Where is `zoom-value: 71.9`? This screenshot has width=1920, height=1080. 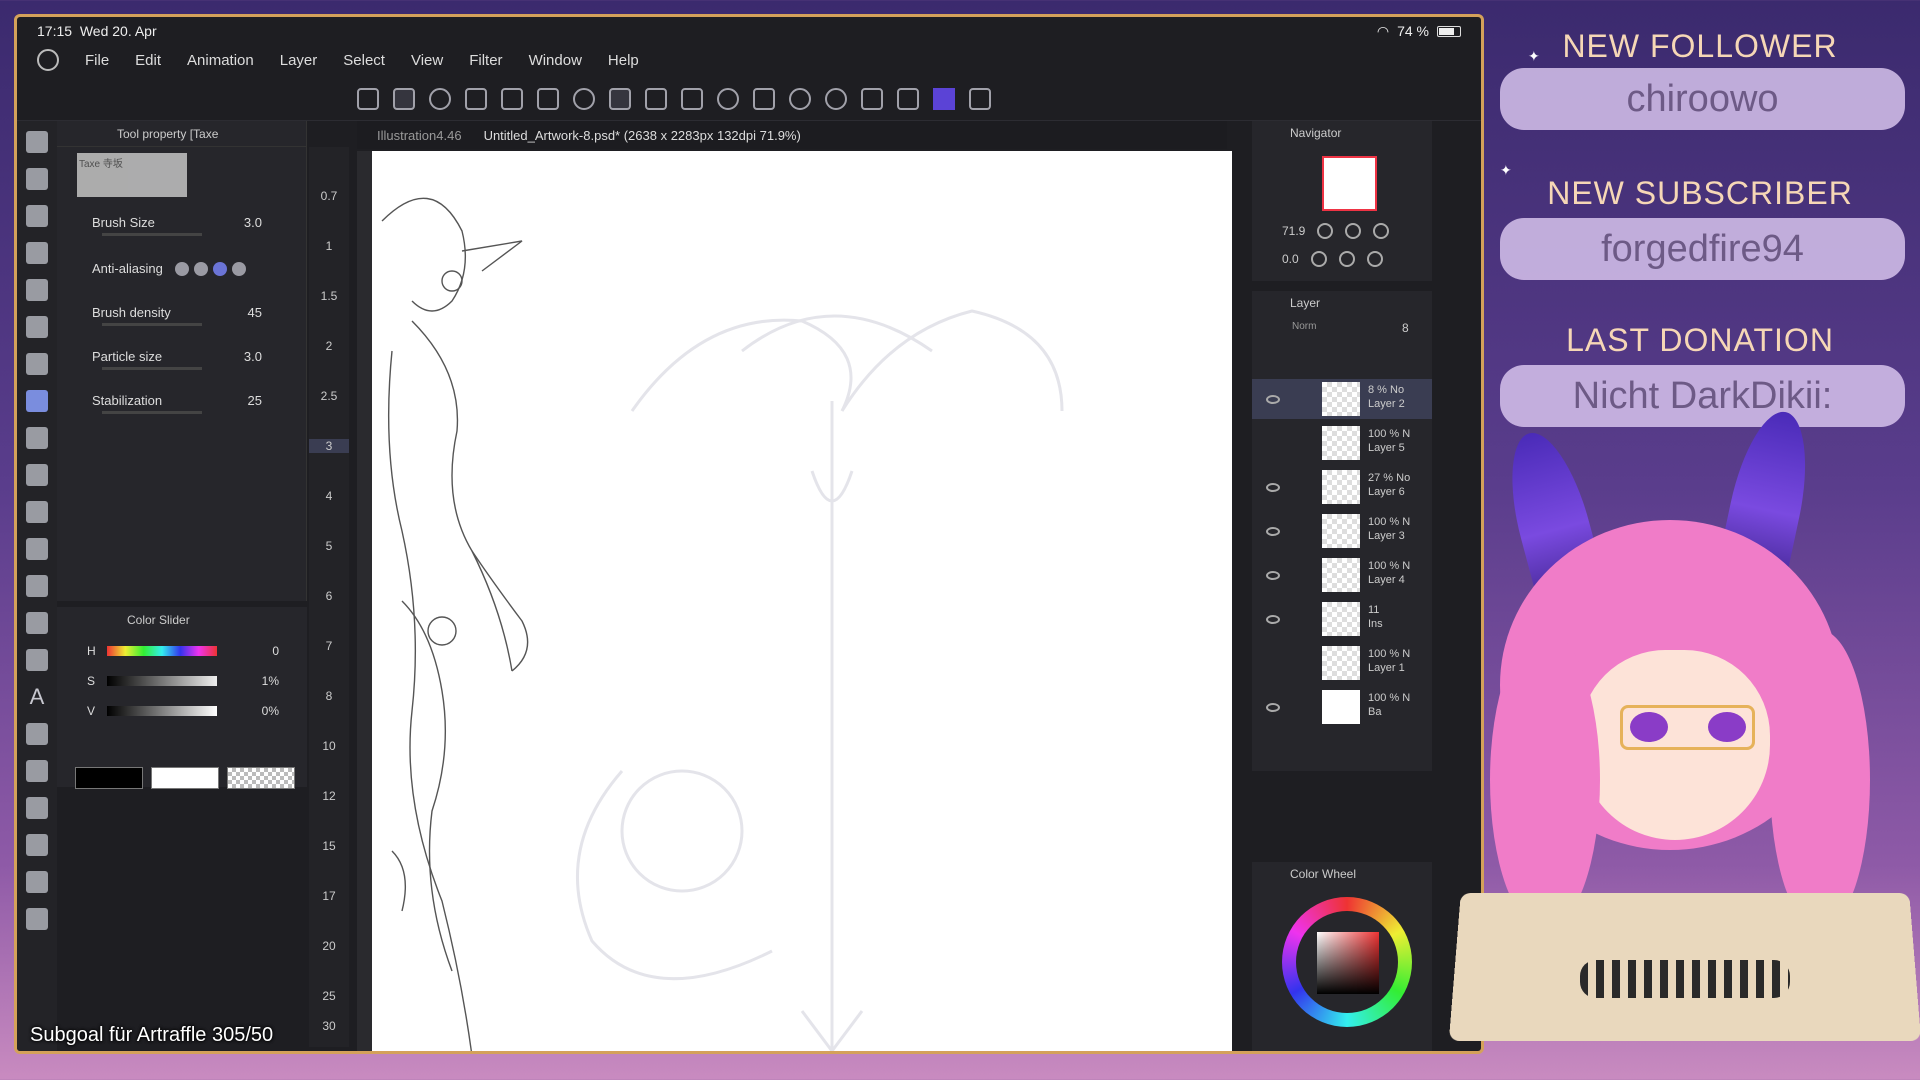
zoom-value: 71.9 is located at coordinates (1293, 231).